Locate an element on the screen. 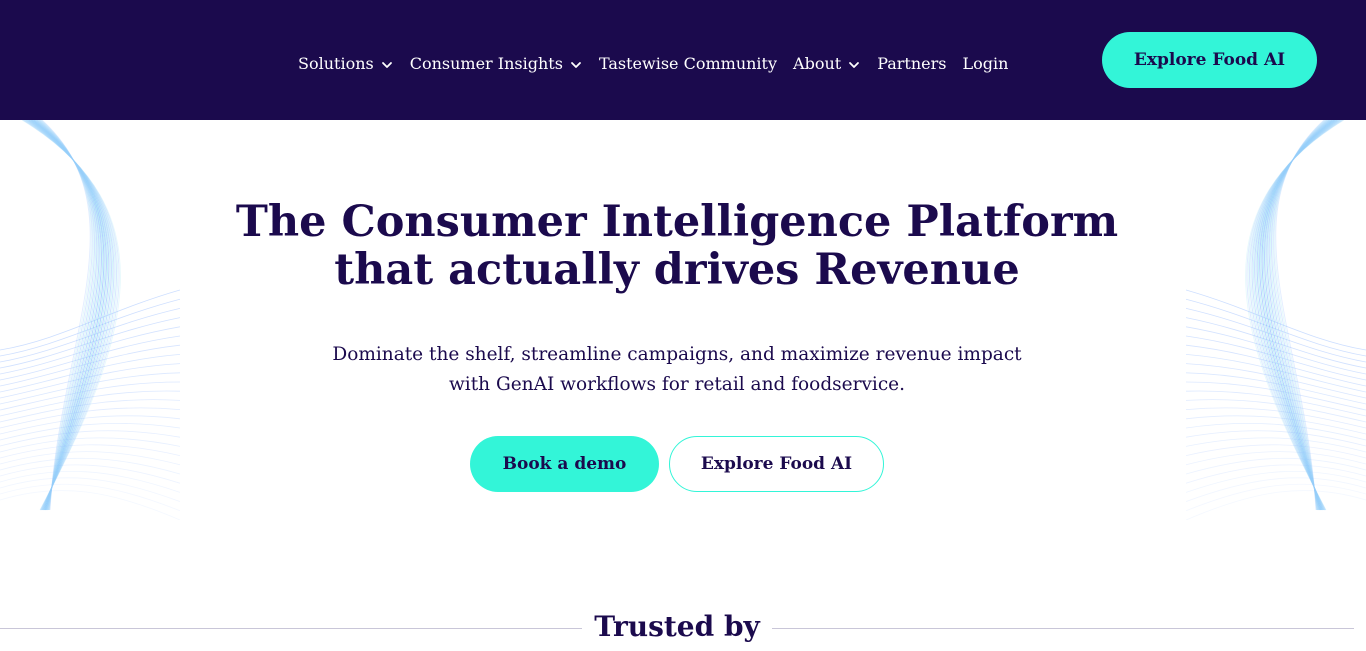  nav-item-label: Tastewise Community is located at coordinates (688, 63).